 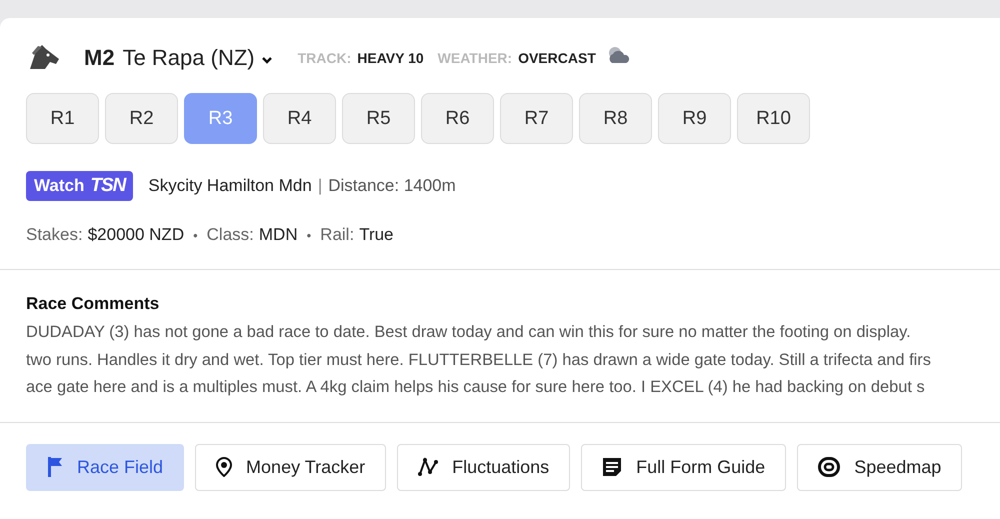 I want to click on race-tab: R6, so click(x=457, y=118).